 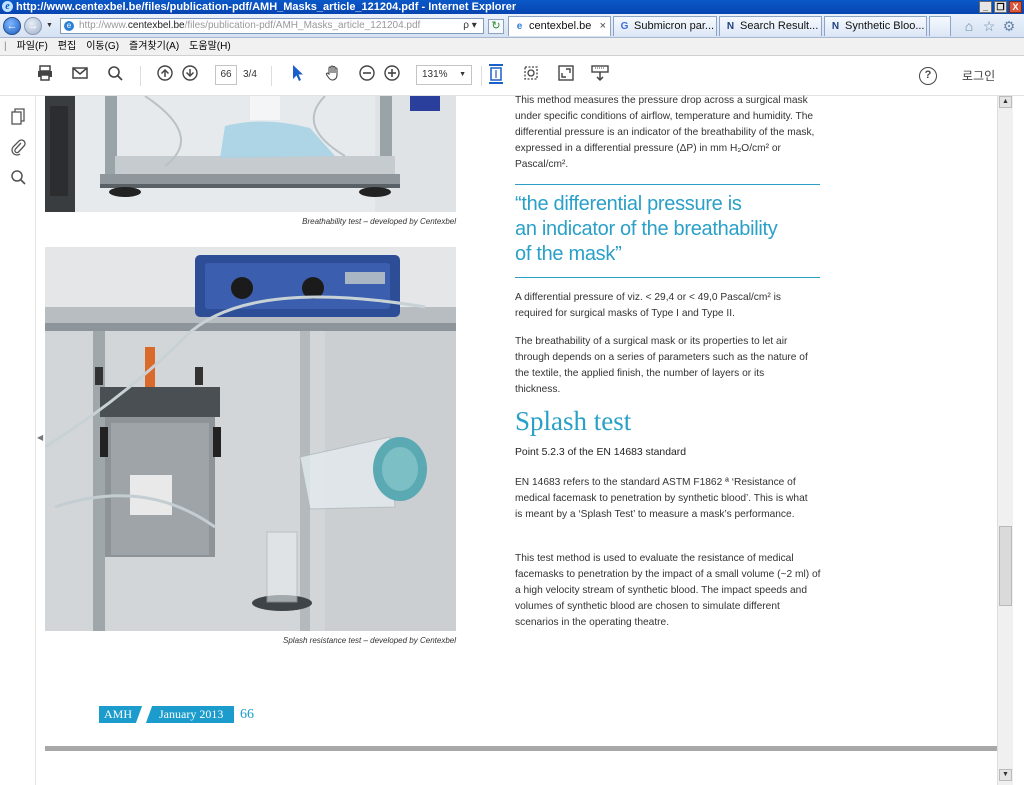 I want to click on fit-page-icon, so click(x=496, y=75).